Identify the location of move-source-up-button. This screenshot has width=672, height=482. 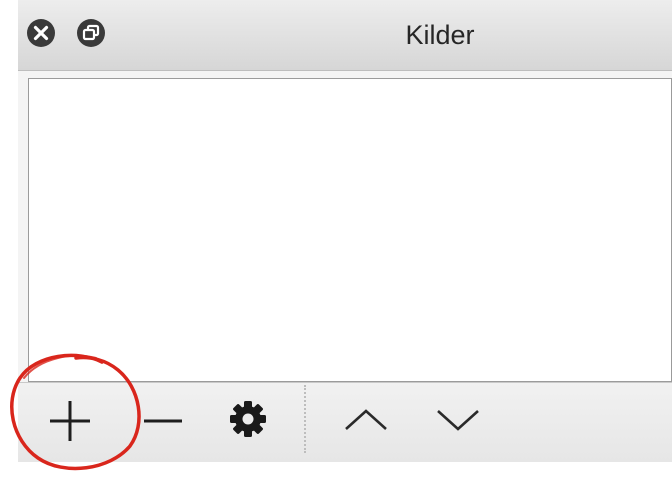
(366, 422).